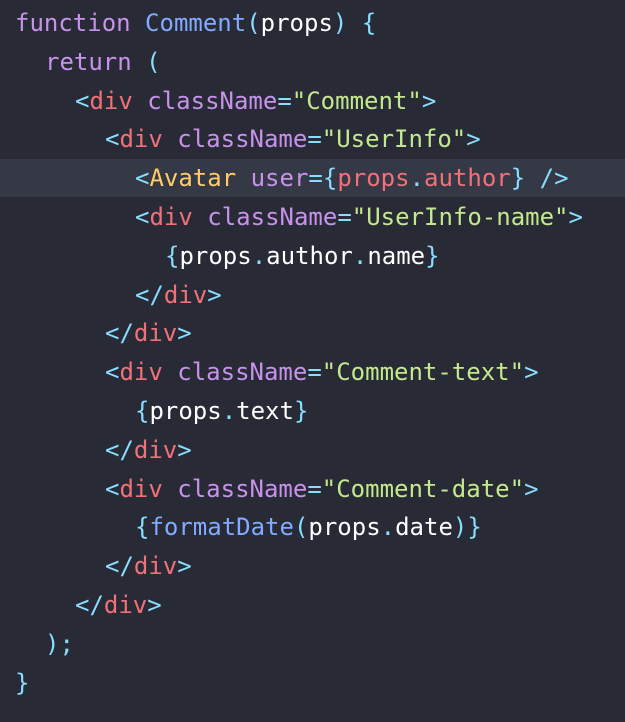  I want to click on code-token-keyword: return, so click(88, 61).